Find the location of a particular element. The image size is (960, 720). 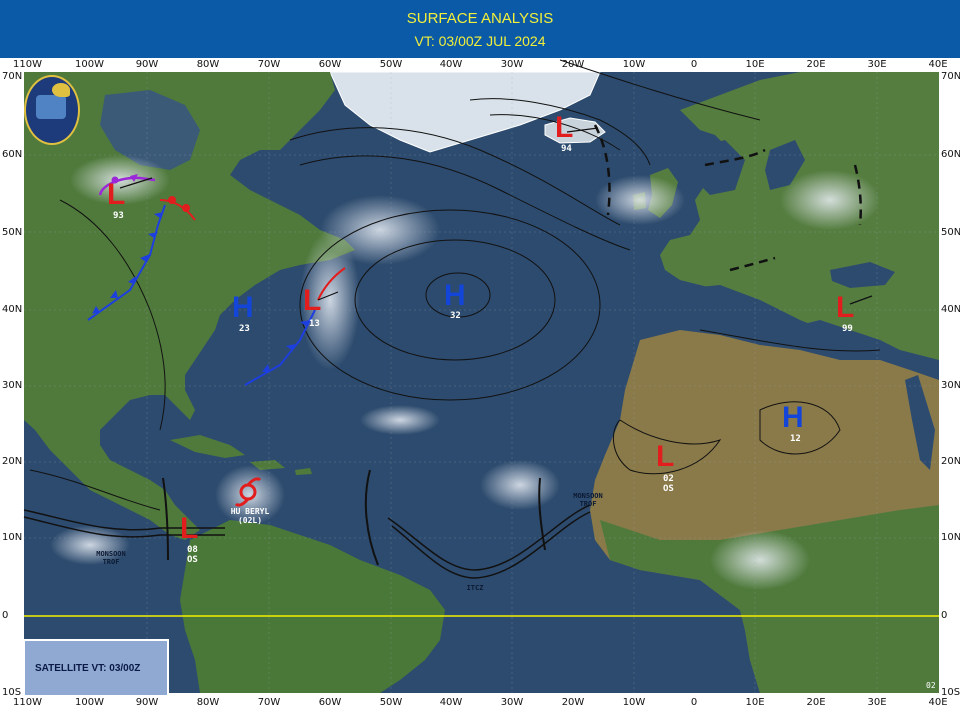

low-pressure-canada: L is located at coordinates (116, 194).